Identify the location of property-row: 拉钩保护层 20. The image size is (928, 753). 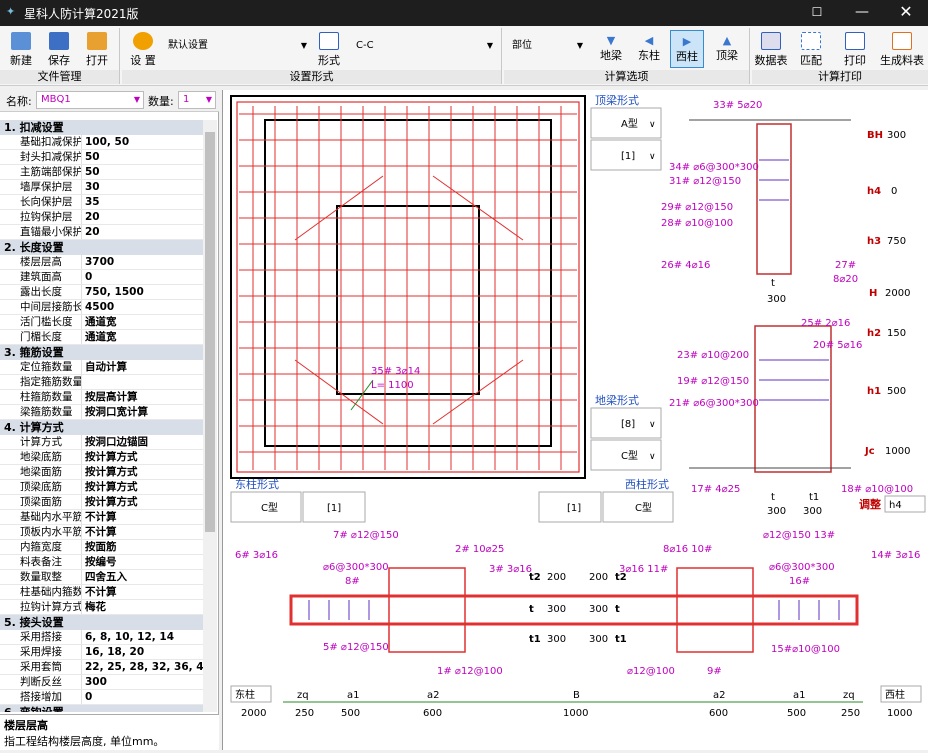
(101, 217).